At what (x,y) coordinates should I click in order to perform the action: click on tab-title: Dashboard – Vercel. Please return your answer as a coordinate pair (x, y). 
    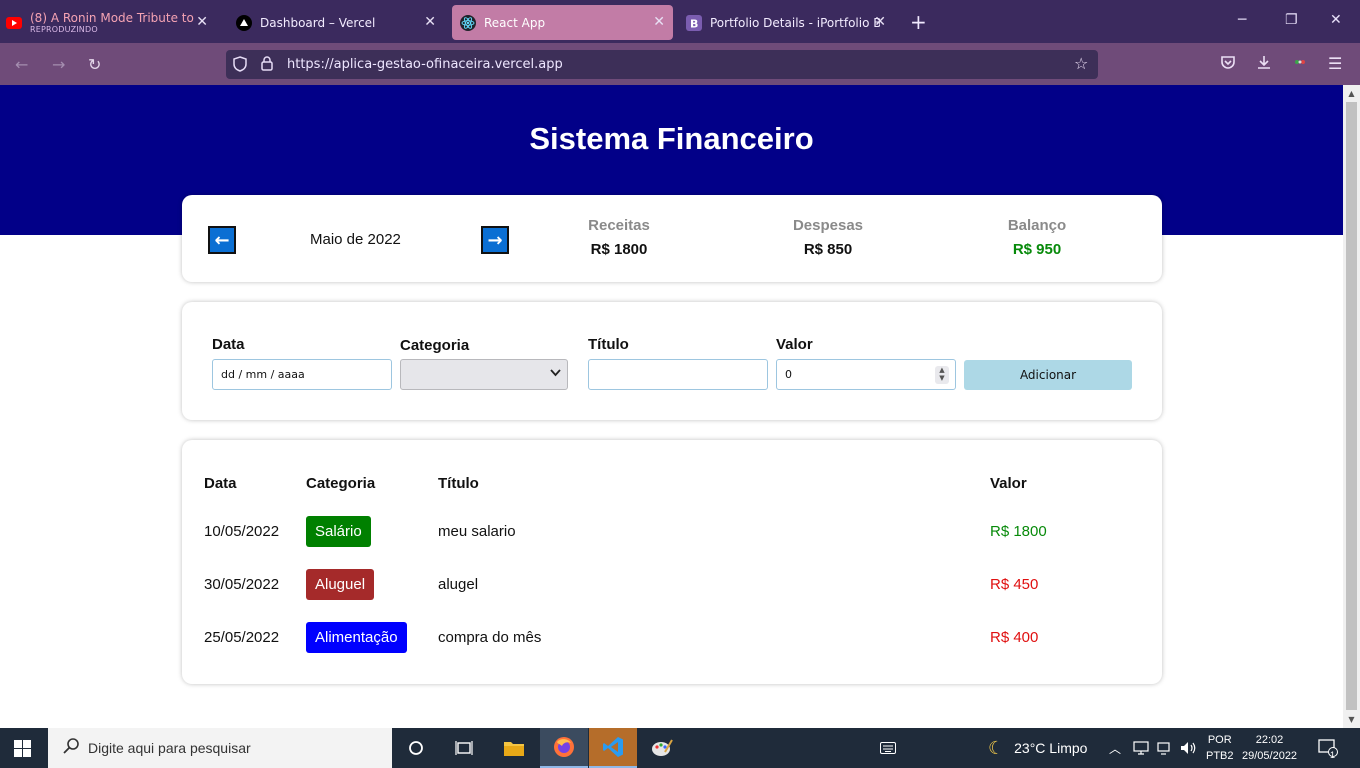
    Looking at the image, I should click on (318, 22).